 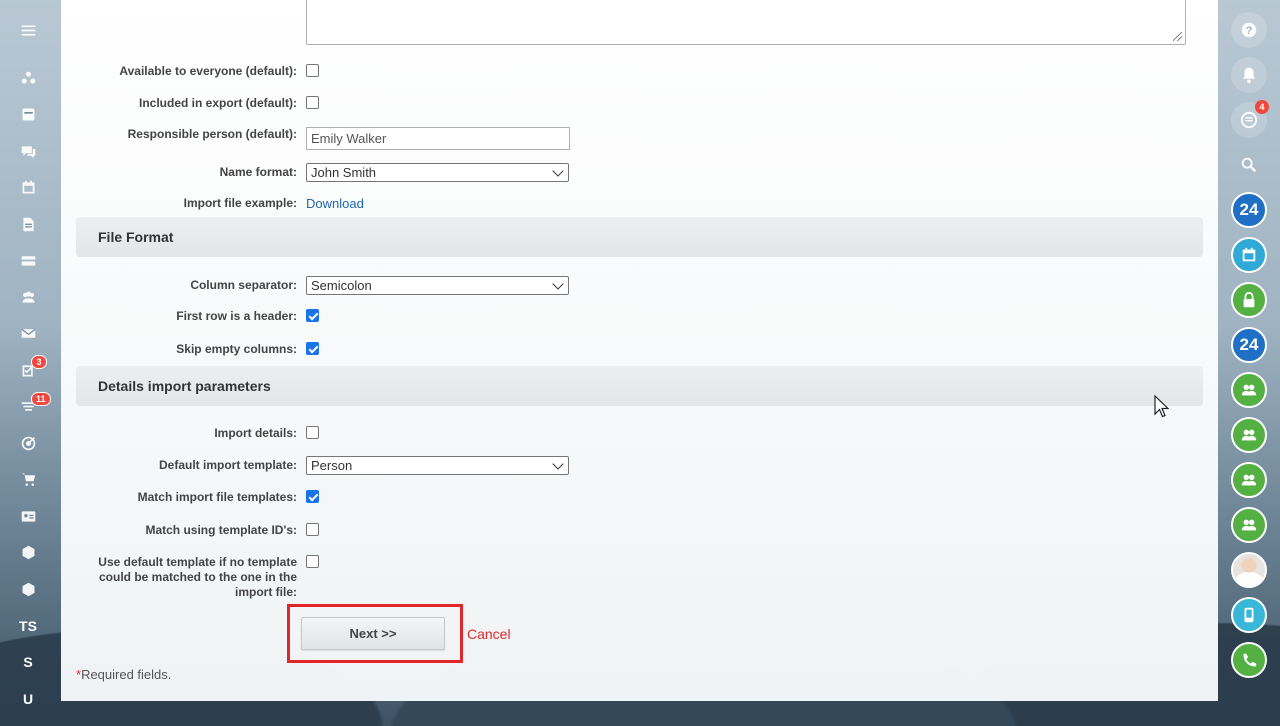 I want to click on sidebar-item-label: S, so click(x=28, y=662).